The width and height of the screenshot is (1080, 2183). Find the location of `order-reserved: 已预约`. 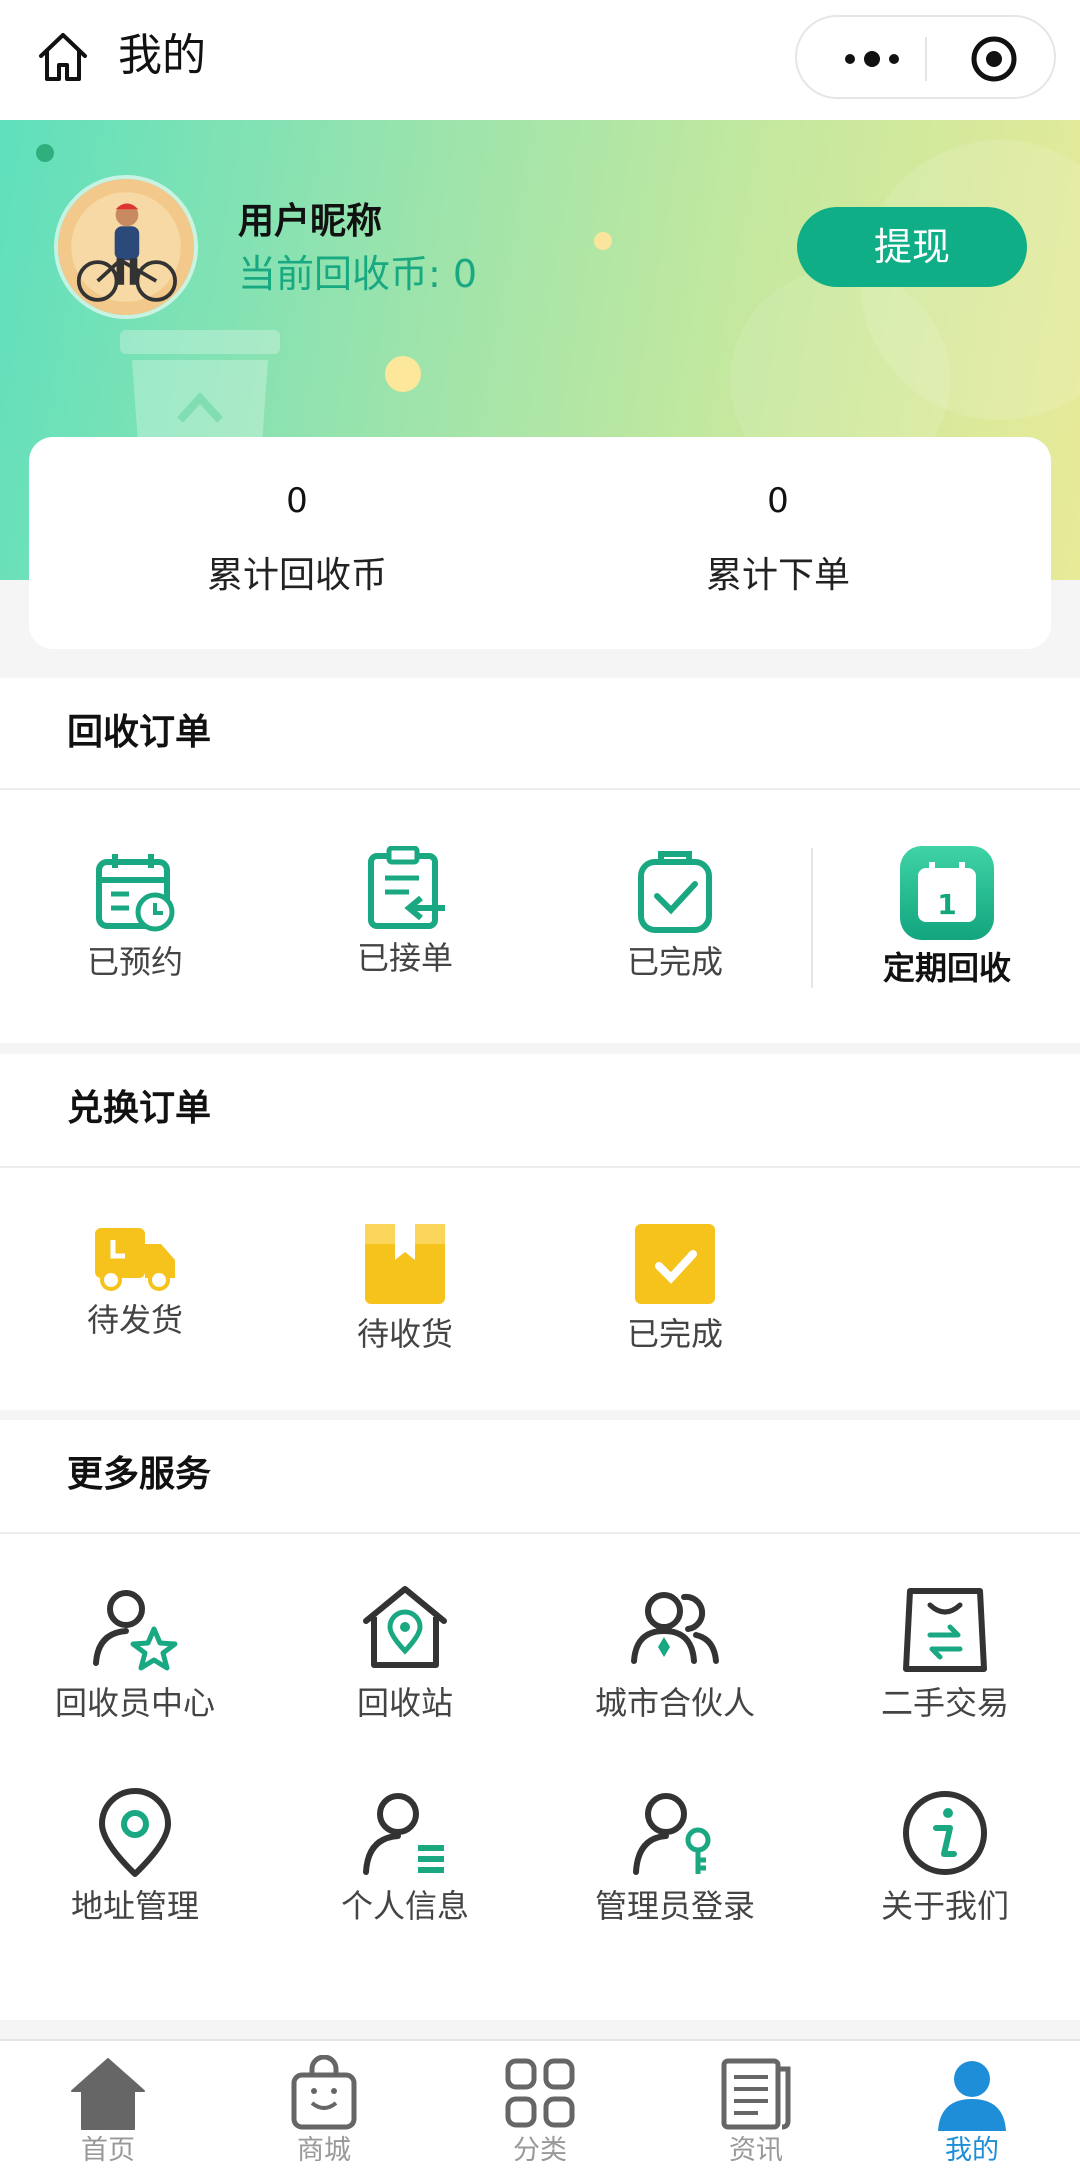

order-reserved: 已预约 is located at coordinates (135, 917).